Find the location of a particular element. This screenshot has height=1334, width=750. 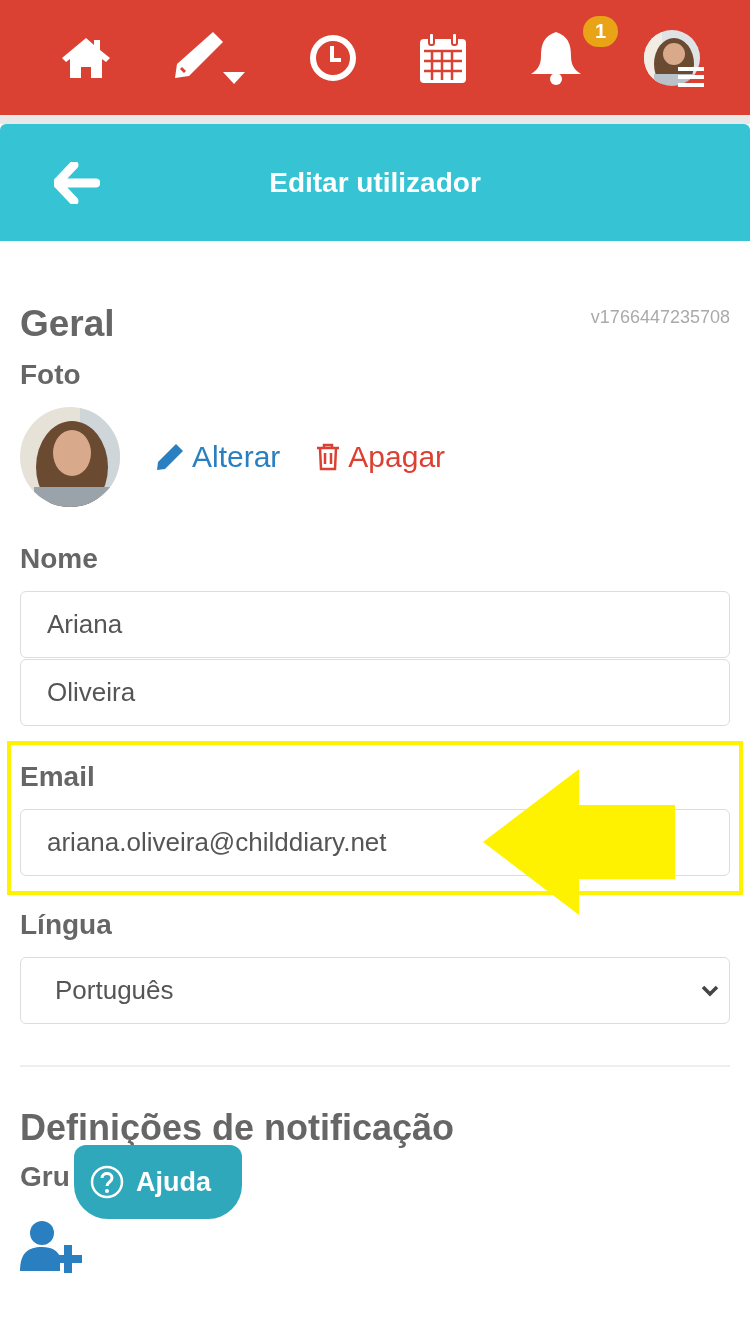

help-icon is located at coordinates (107, 1182).